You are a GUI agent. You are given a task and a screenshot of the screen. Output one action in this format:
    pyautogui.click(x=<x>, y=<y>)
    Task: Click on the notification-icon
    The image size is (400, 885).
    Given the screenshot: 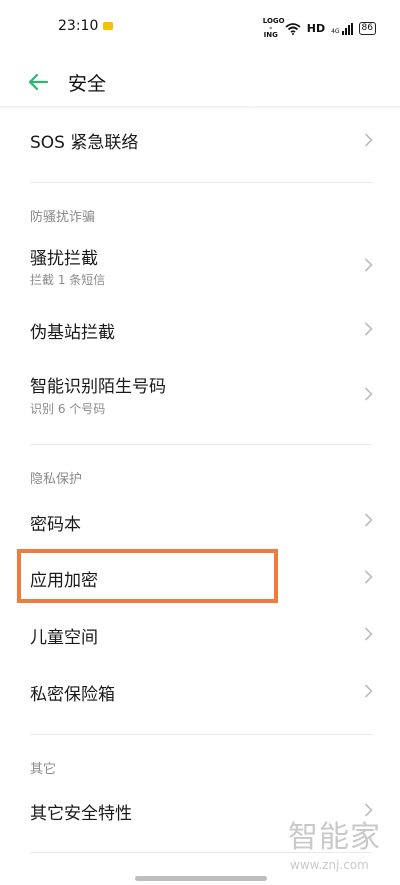 What is the action you would take?
    pyautogui.click(x=108, y=26)
    